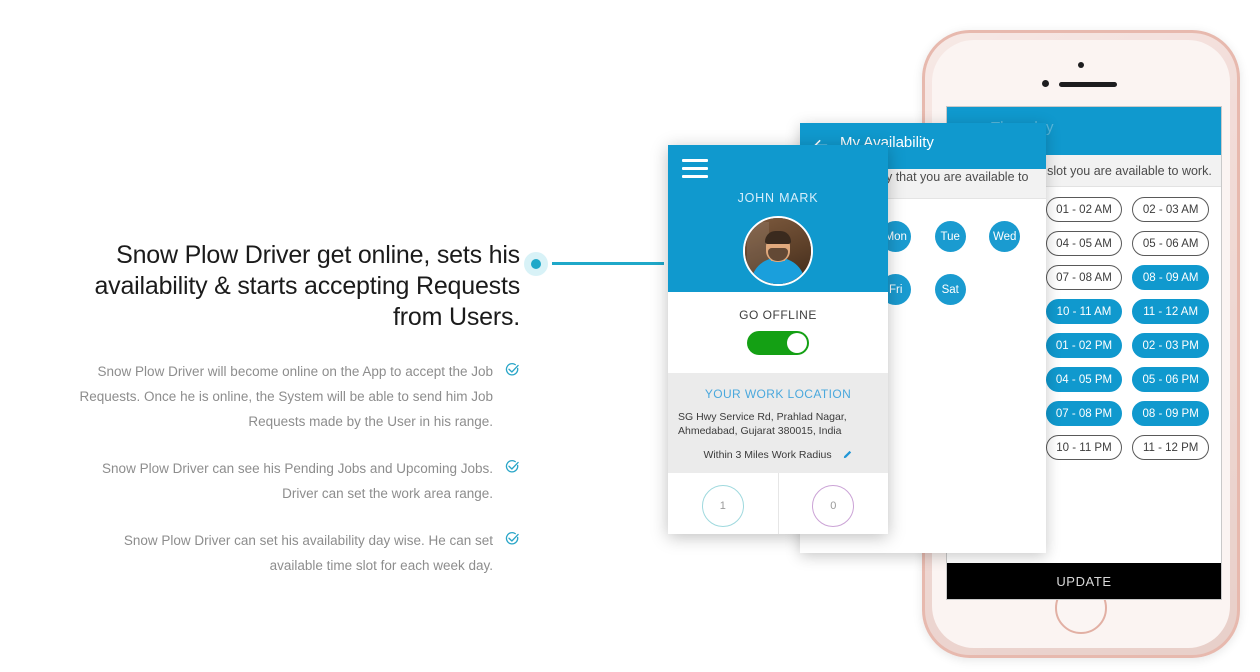 This screenshot has width=1260, height=672. Describe the element at coordinates (778, 343) in the screenshot. I see `online-toggle` at that location.